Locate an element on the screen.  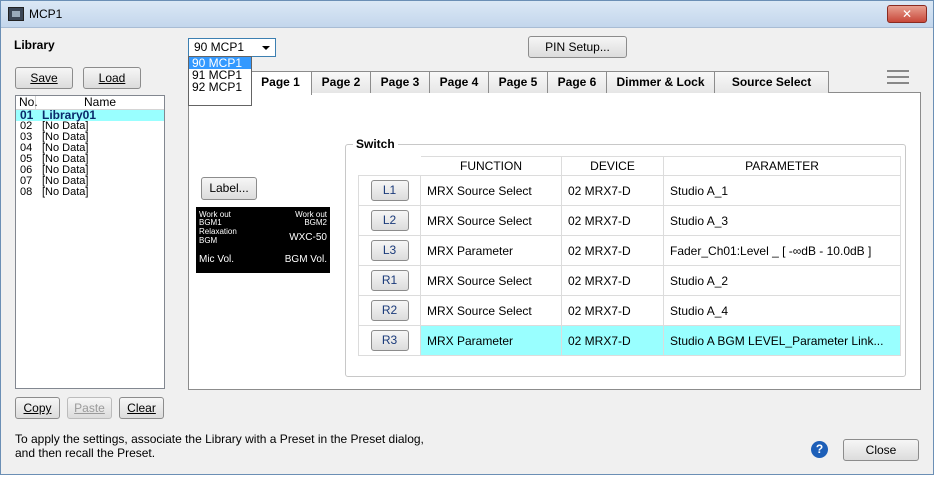
list-item: 06 [No Data] is located at coordinates (90, 170).